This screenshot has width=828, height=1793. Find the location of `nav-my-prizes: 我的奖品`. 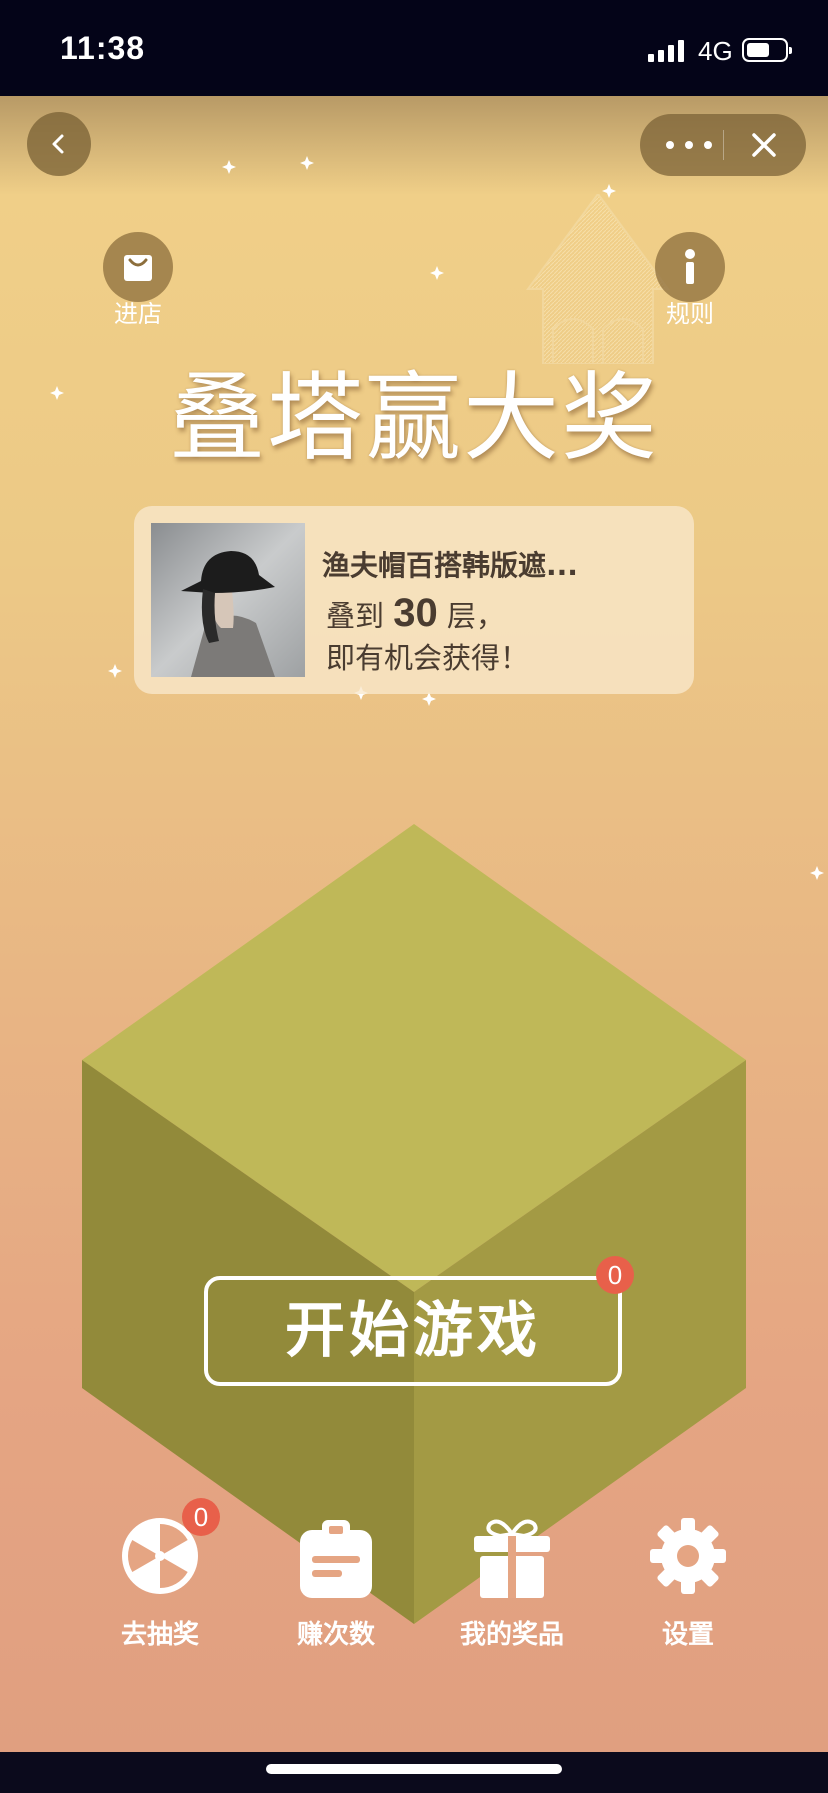

nav-my-prizes: 我的奖品 is located at coordinates (512, 1586).